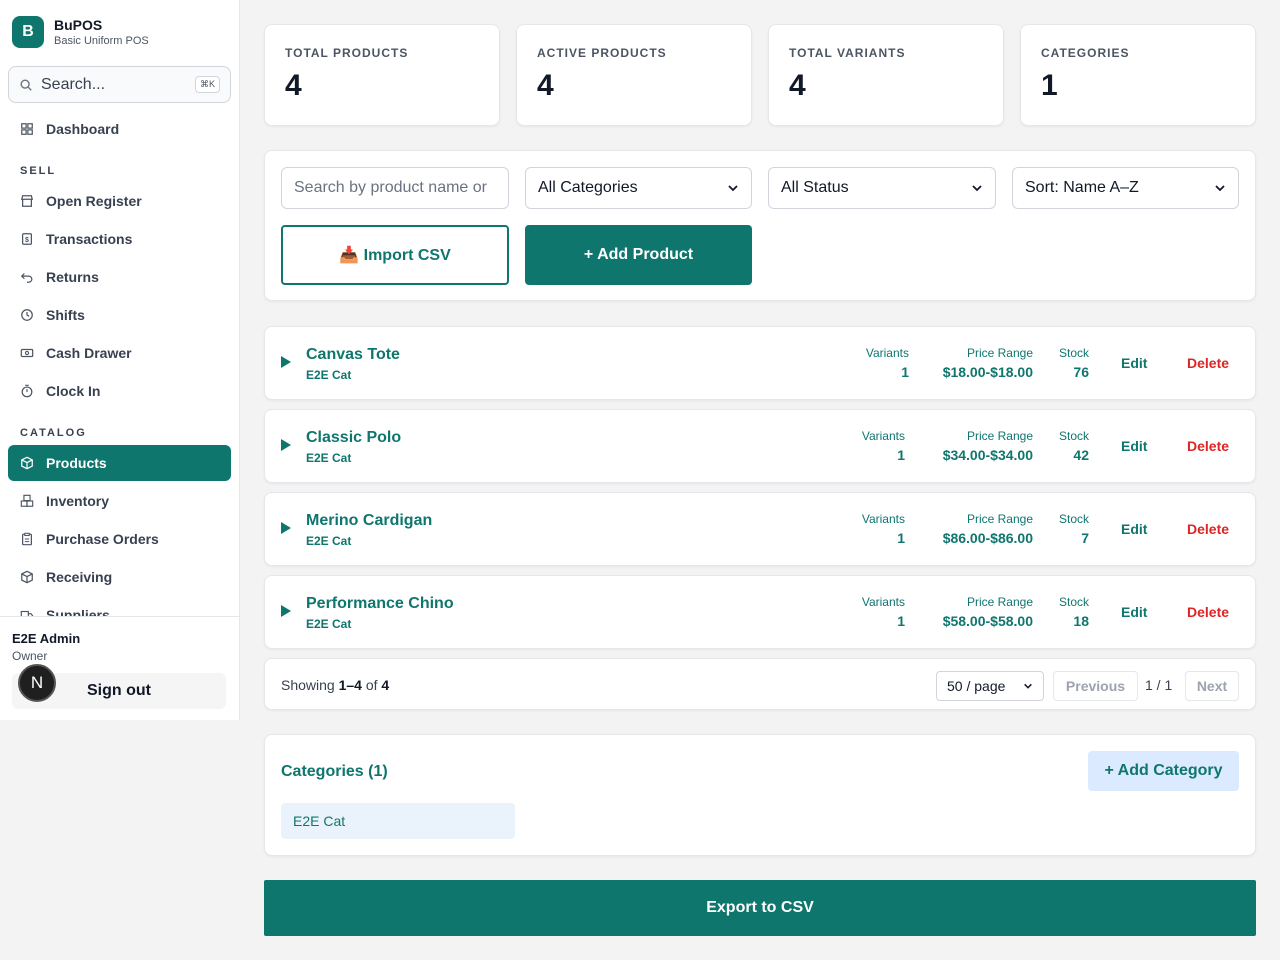  Describe the element at coordinates (1212, 686) in the screenshot. I see `next-button: Next` at that location.